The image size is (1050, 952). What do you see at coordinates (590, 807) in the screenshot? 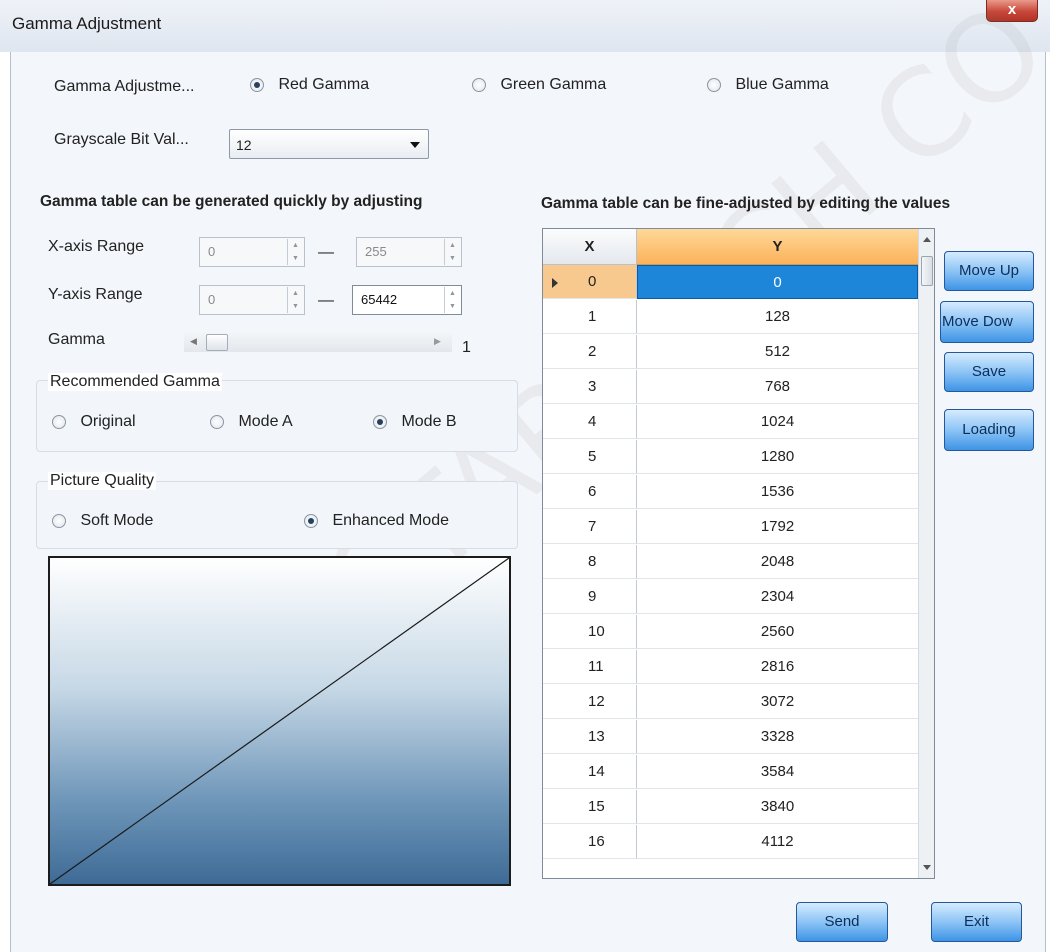
I see `cell-x: 15` at bounding box center [590, 807].